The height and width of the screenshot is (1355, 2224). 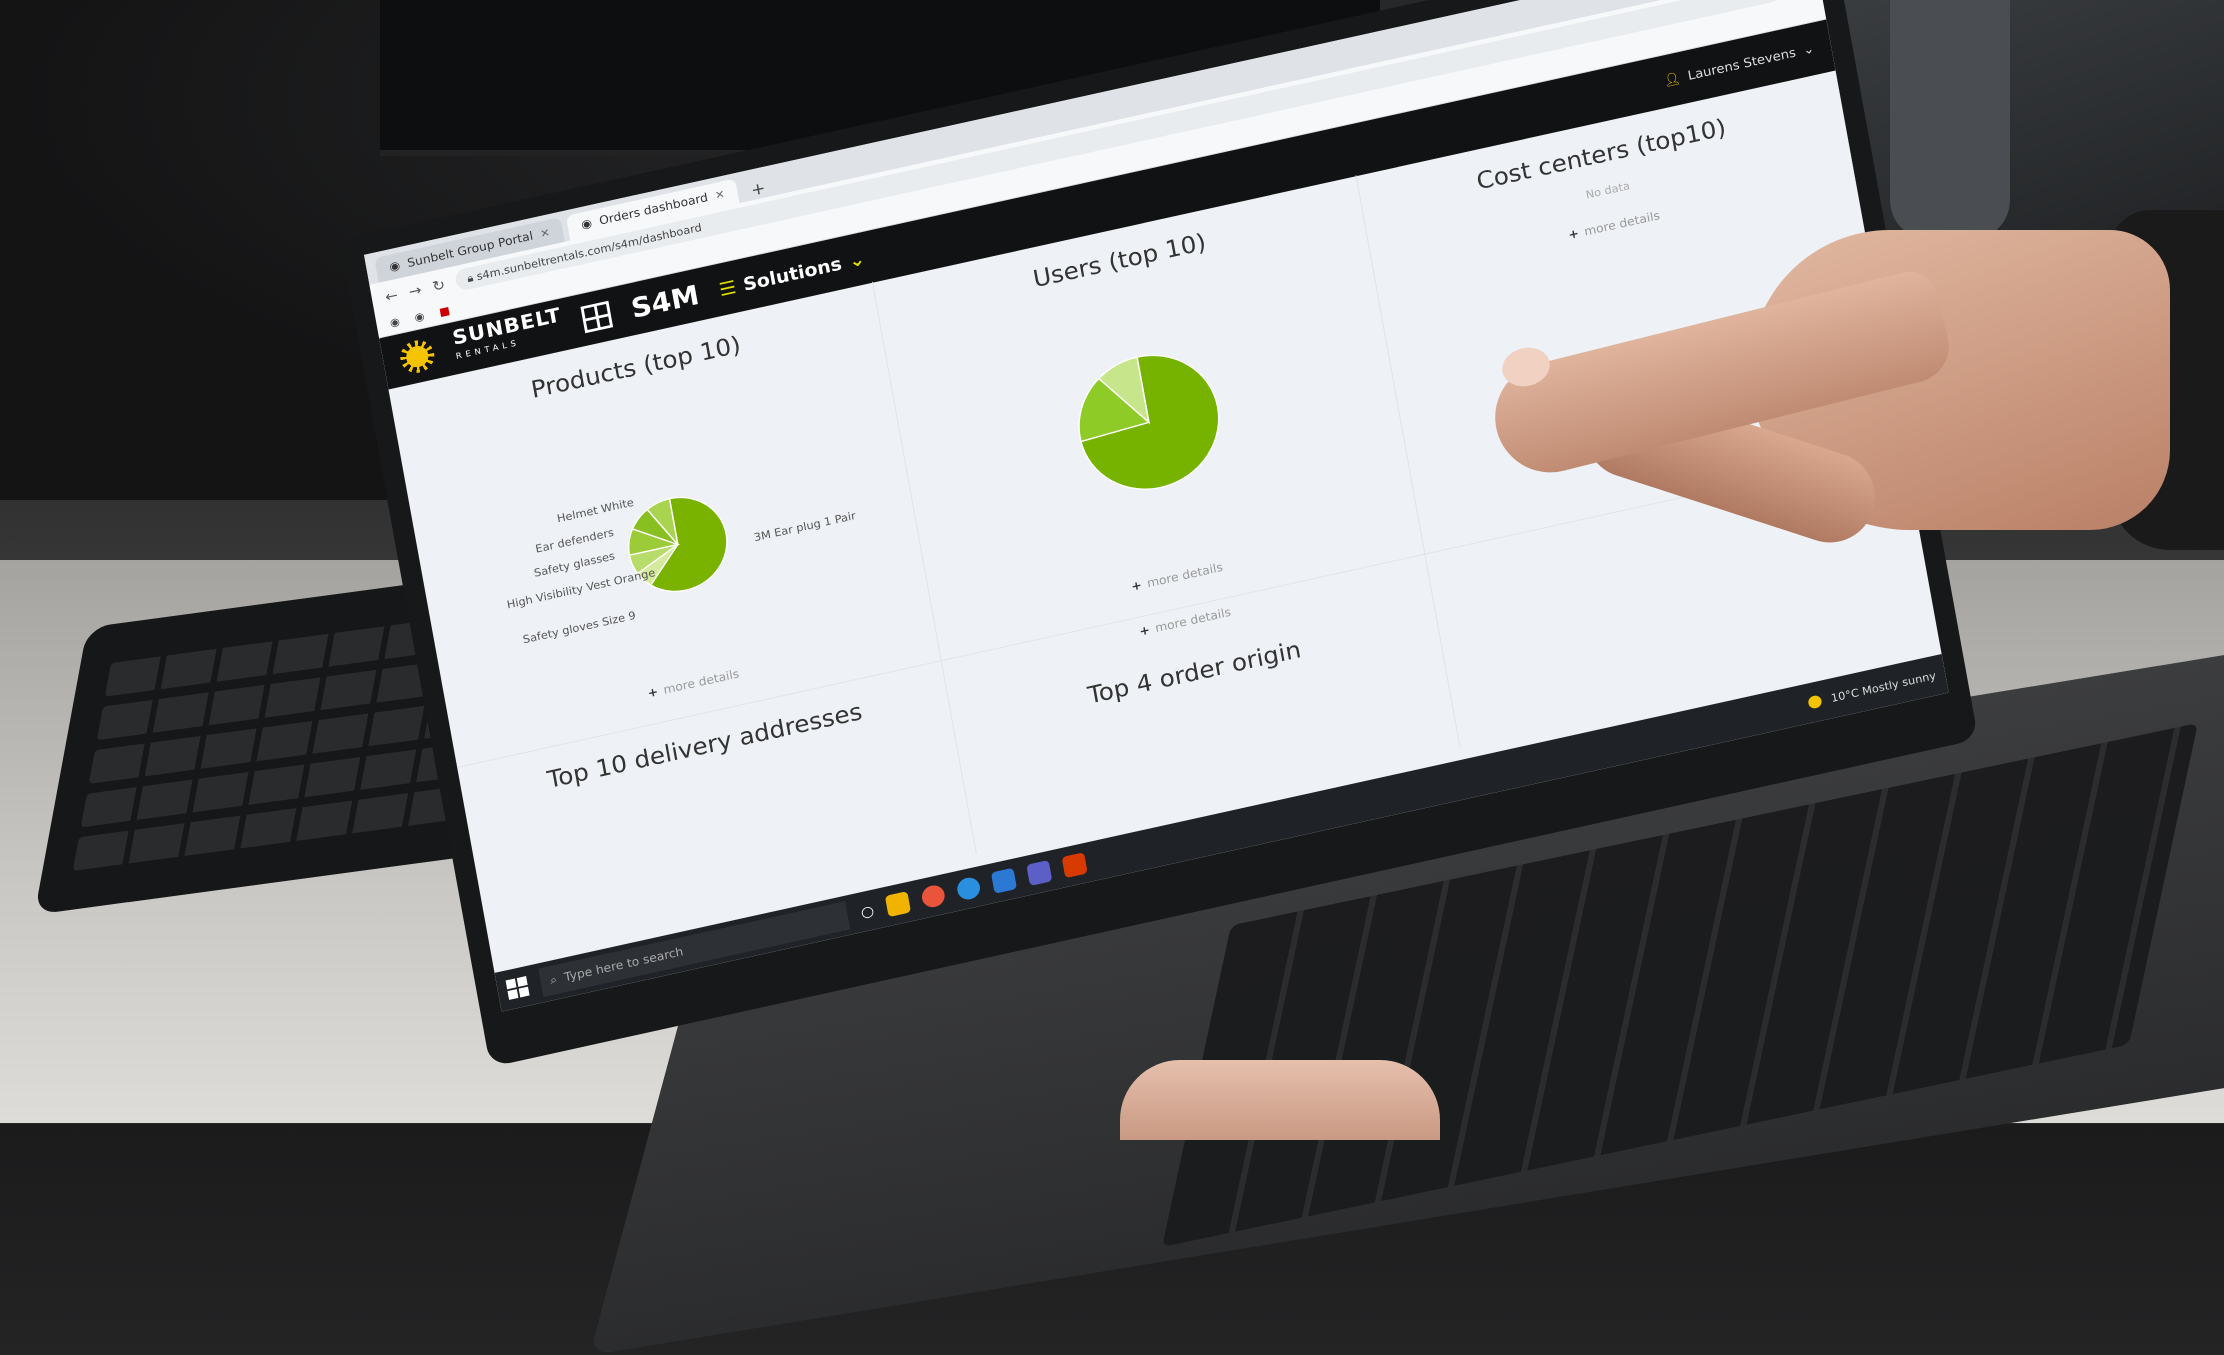 What do you see at coordinates (1815, 702) in the screenshot?
I see `weather-sun-icon` at bounding box center [1815, 702].